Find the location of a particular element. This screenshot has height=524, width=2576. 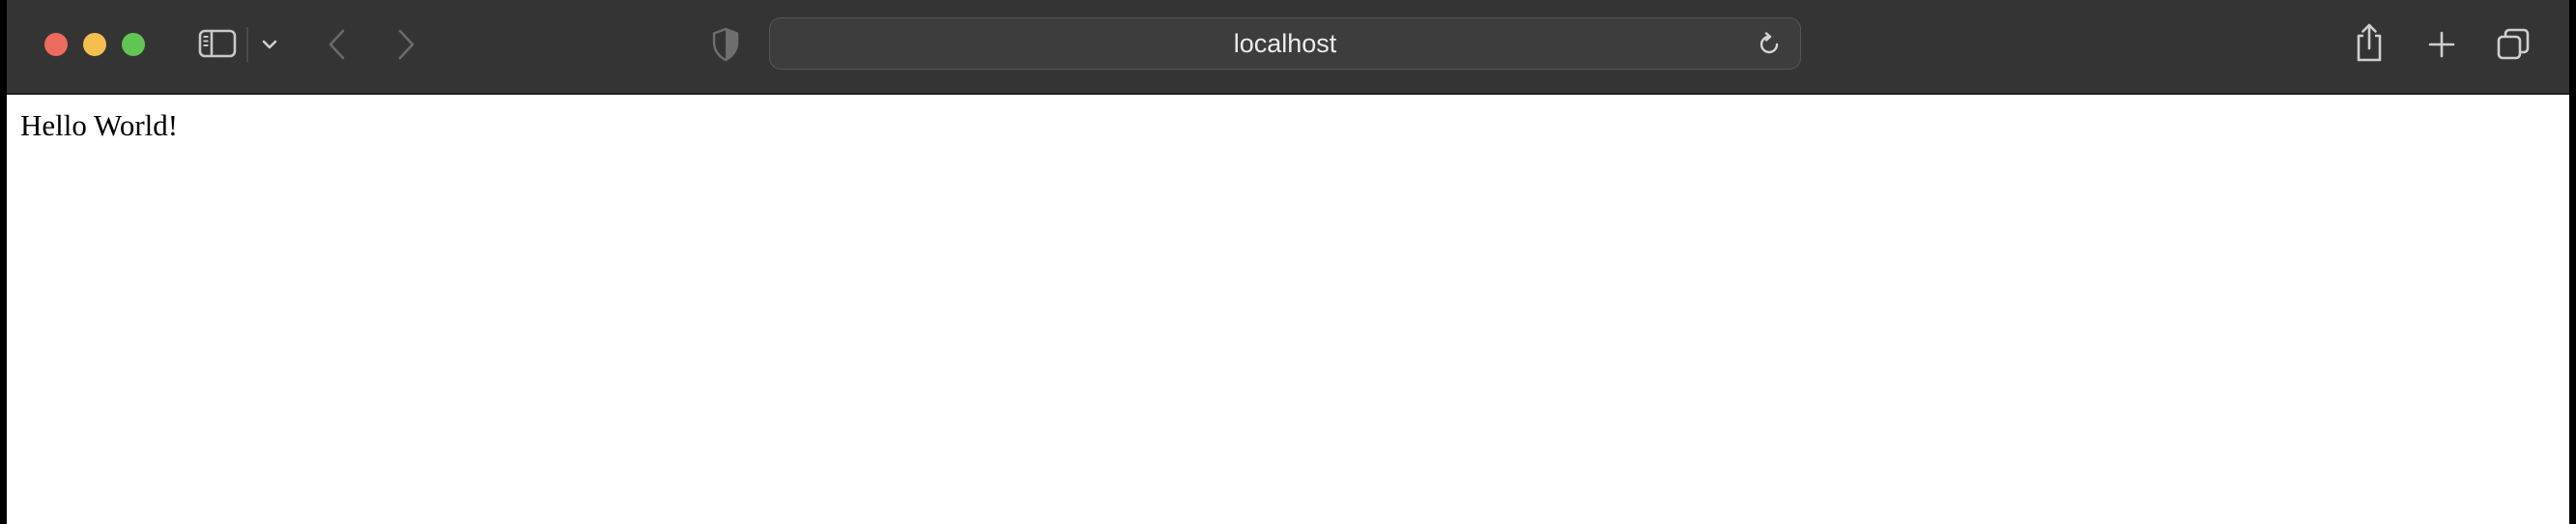

shield-icon is located at coordinates (725, 44).